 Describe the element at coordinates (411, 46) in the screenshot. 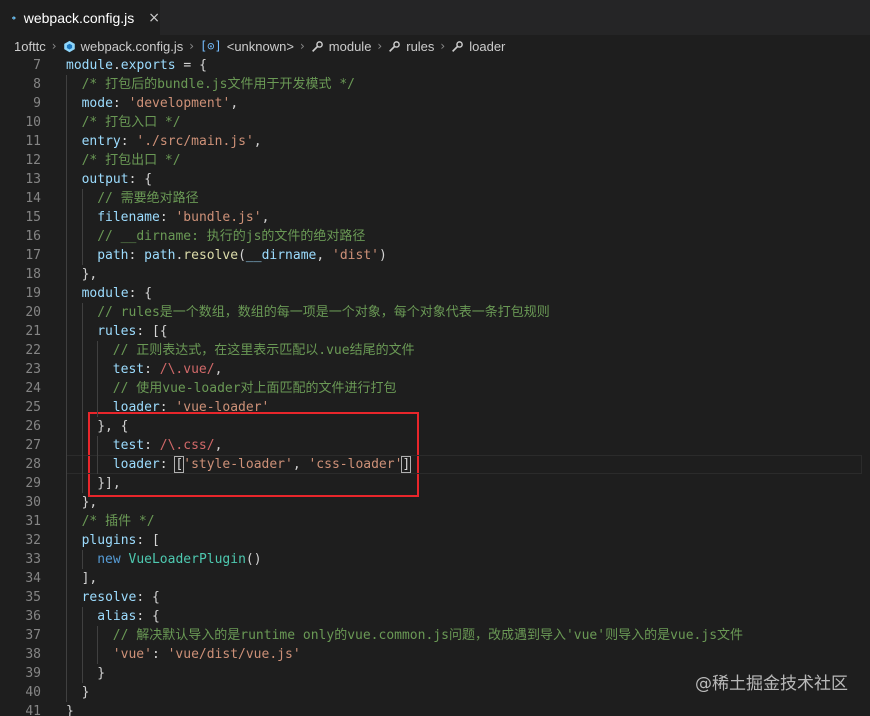

I see `breadcrumb-item-rules: rules` at that location.